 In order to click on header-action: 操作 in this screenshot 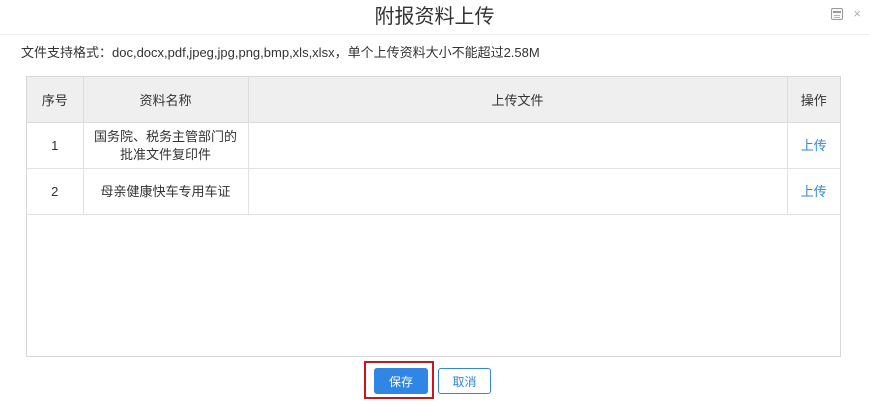, I will do `click(813, 100)`.